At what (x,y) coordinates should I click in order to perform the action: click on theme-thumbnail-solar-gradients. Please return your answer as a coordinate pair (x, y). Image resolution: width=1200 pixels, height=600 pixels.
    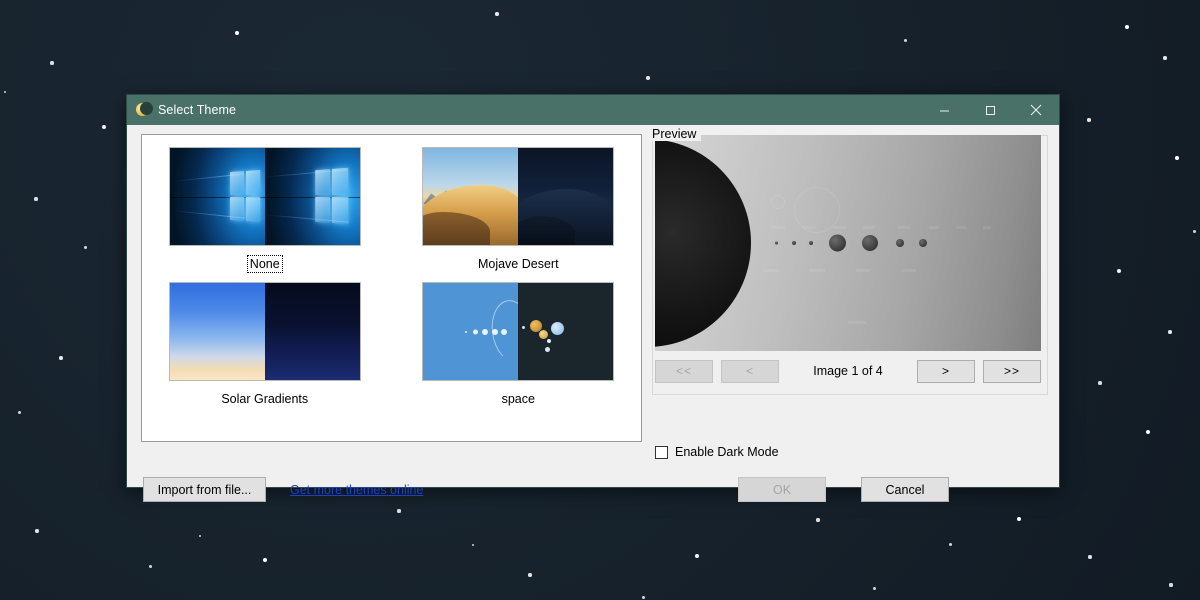
    Looking at the image, I should click on (264, 331).